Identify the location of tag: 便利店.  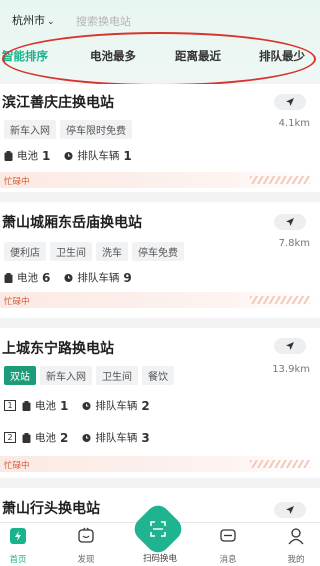
(25, 251).